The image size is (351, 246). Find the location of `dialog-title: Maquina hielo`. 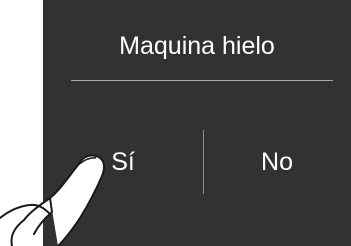

dialog-title: Maquina hielo is located at coordinates (197, 46).